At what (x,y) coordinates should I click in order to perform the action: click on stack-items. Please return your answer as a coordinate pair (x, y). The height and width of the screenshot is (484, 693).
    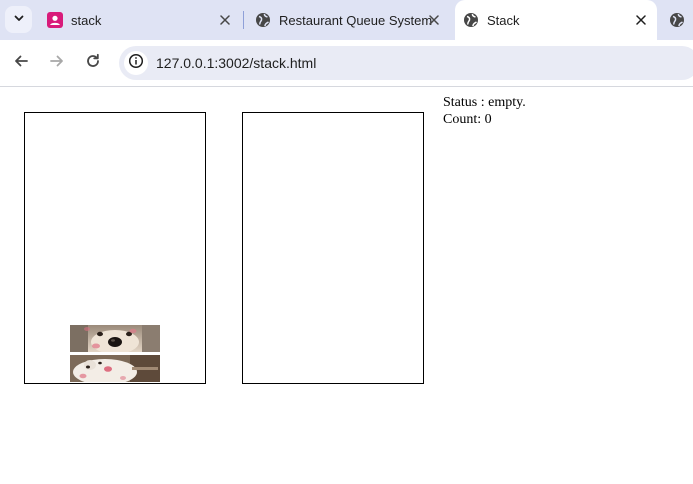
    Looking at the image, I should click on (115, 353).